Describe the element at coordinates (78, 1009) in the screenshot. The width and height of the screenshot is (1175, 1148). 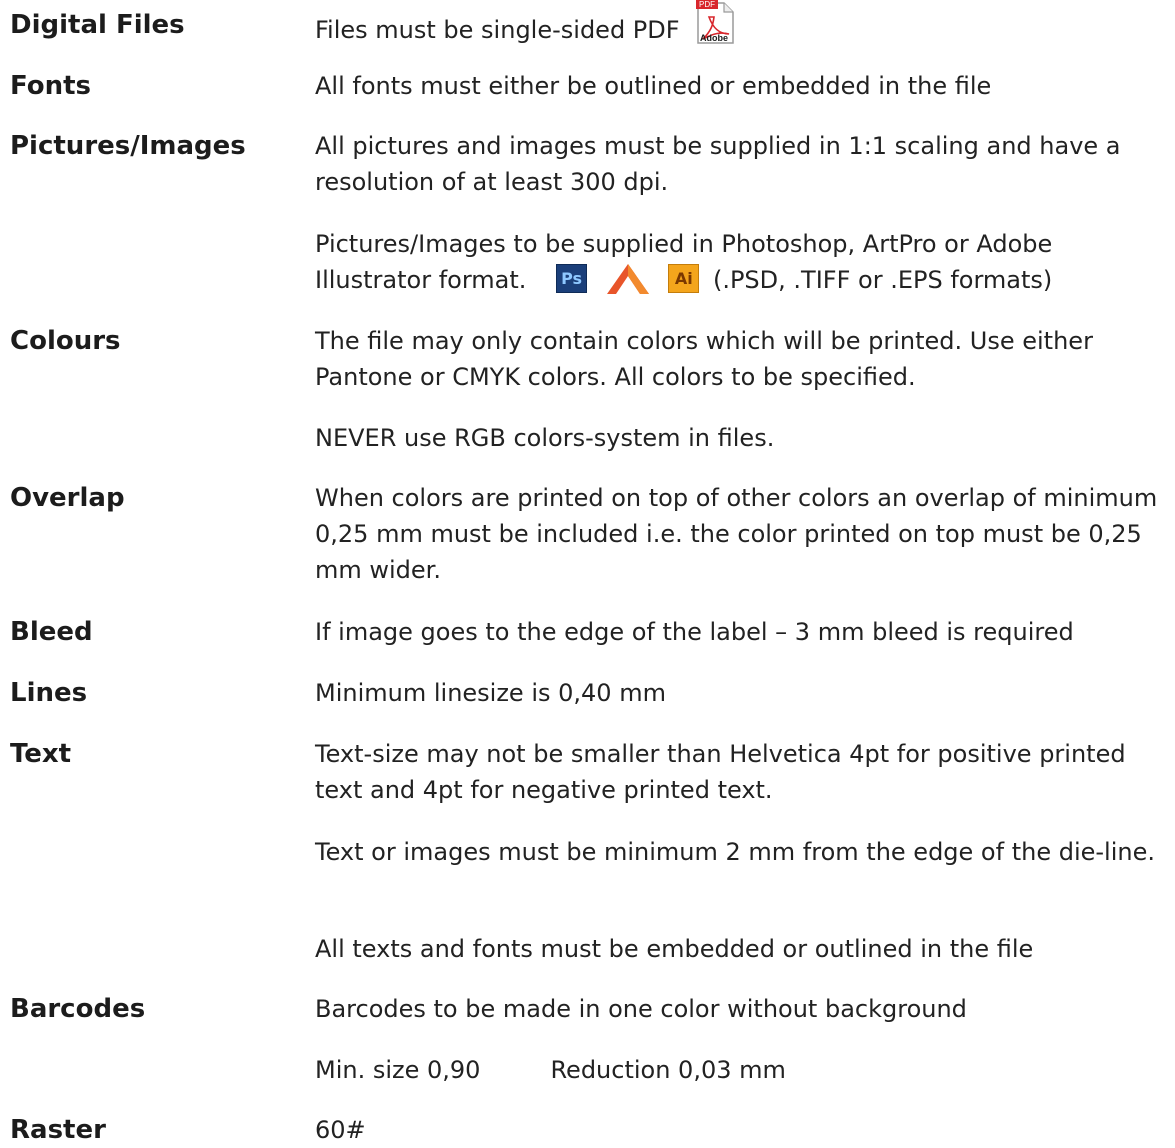
I see `term-barcodes: Barcodes` at that location.